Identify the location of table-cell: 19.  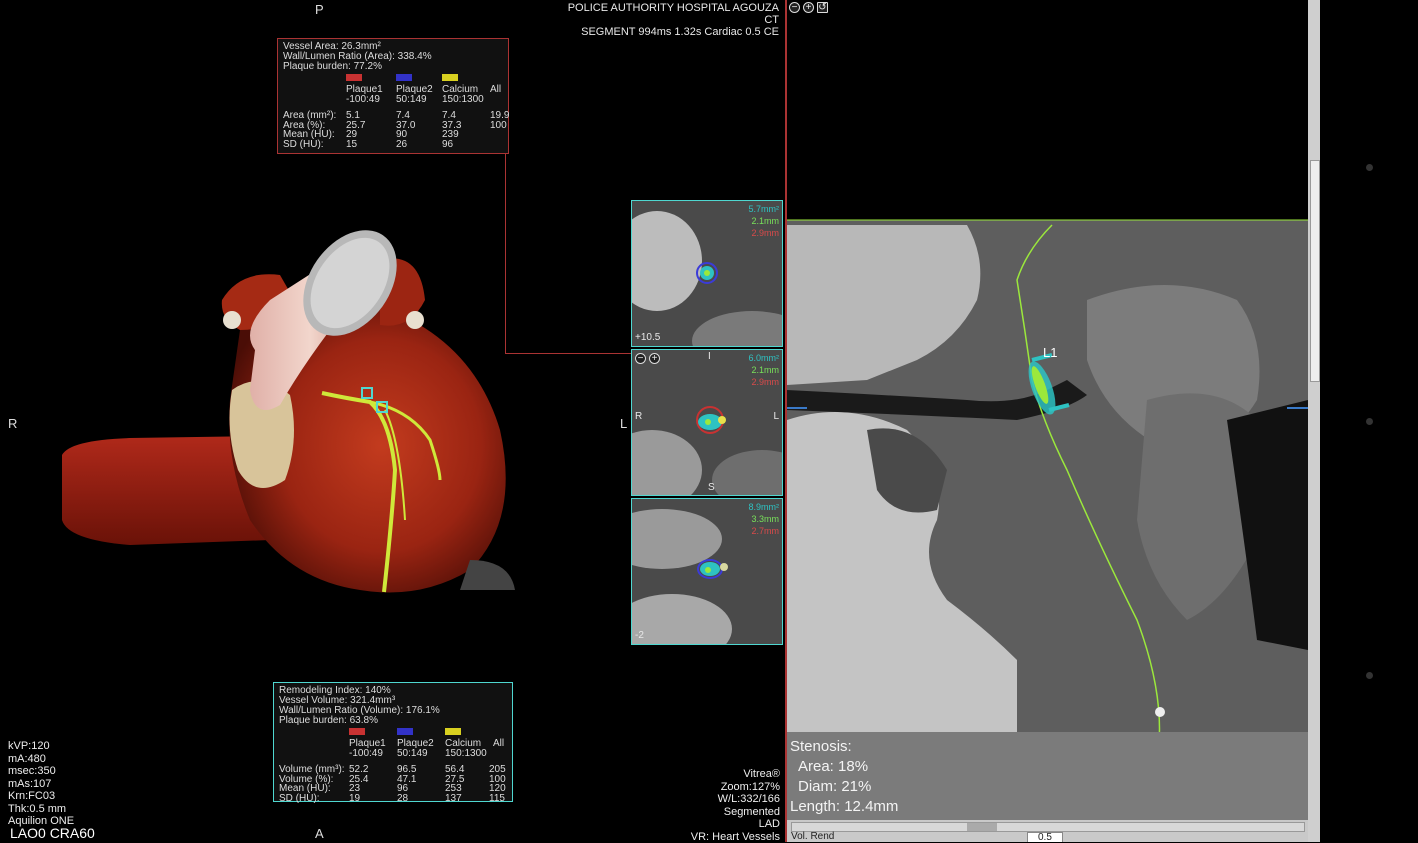
(354, 799).